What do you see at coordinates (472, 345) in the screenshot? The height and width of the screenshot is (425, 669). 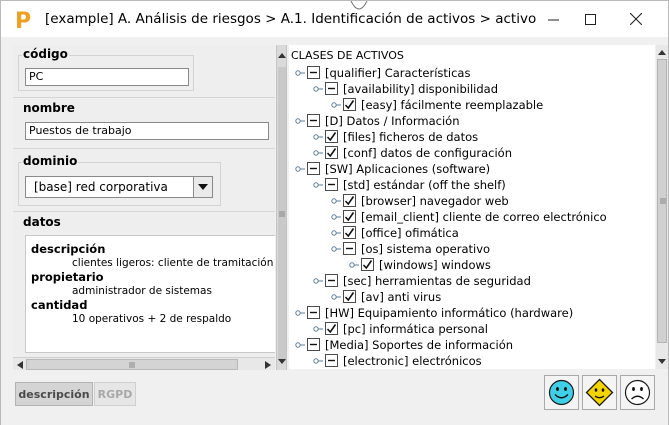 I see `tree-node: [Media] Soportes de información` at bounding box center [472, 345].